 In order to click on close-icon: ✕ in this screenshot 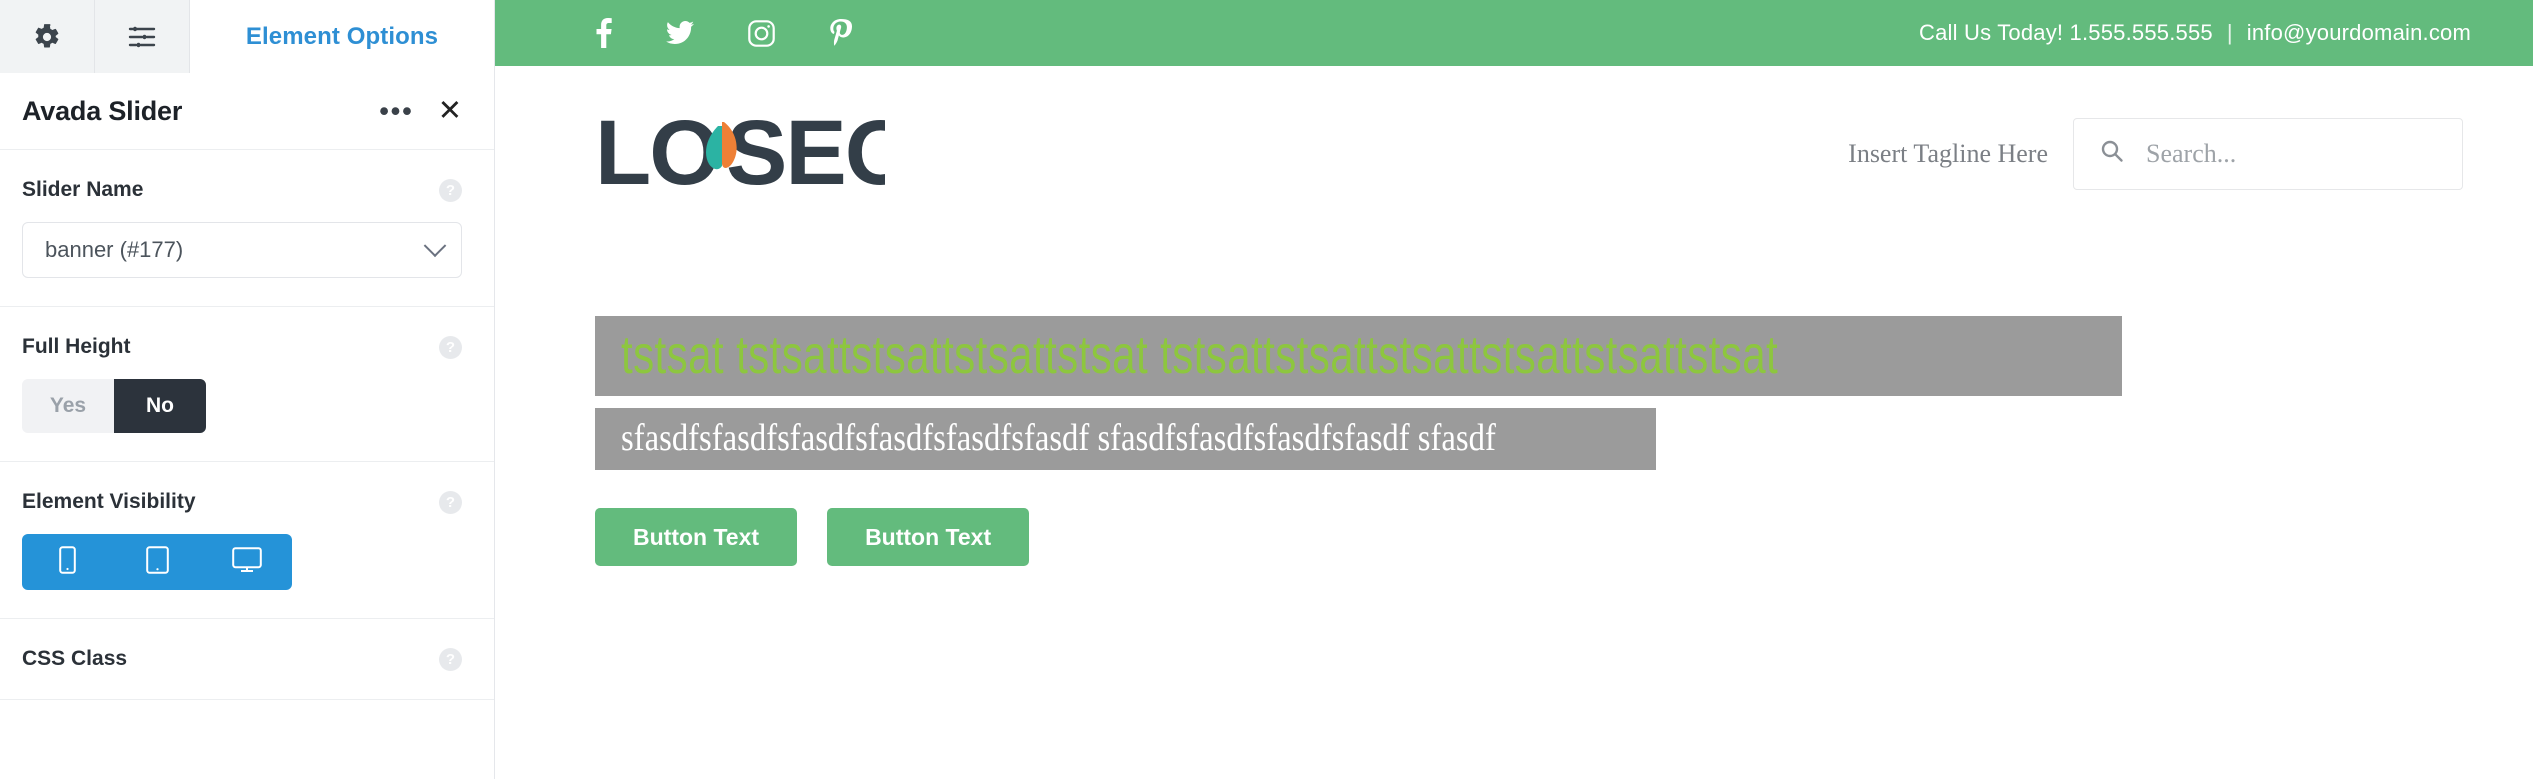, I will do `click(450, 111)`.